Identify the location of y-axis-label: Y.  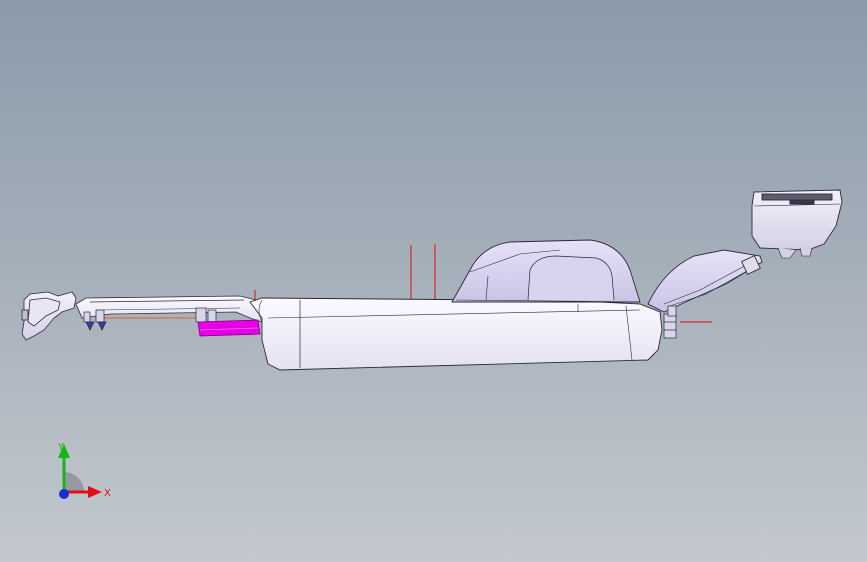
(61, 447).